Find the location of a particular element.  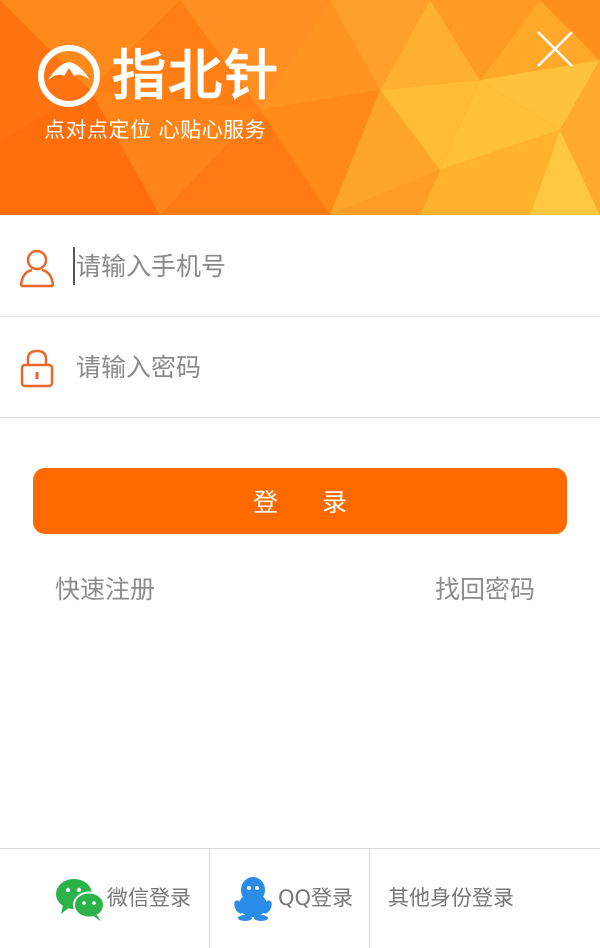

close-icon is located at coordinates (555, 49).